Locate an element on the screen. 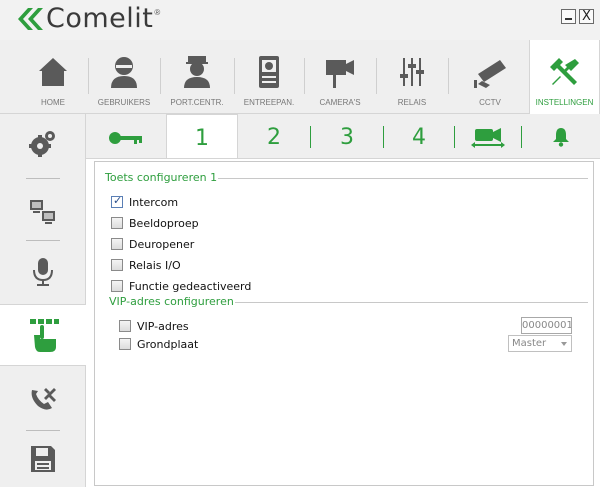 The height and width of the screenshot is (487, 600). nav-instellingen: INSTELLINGEN is located at coordinates (564, 77).